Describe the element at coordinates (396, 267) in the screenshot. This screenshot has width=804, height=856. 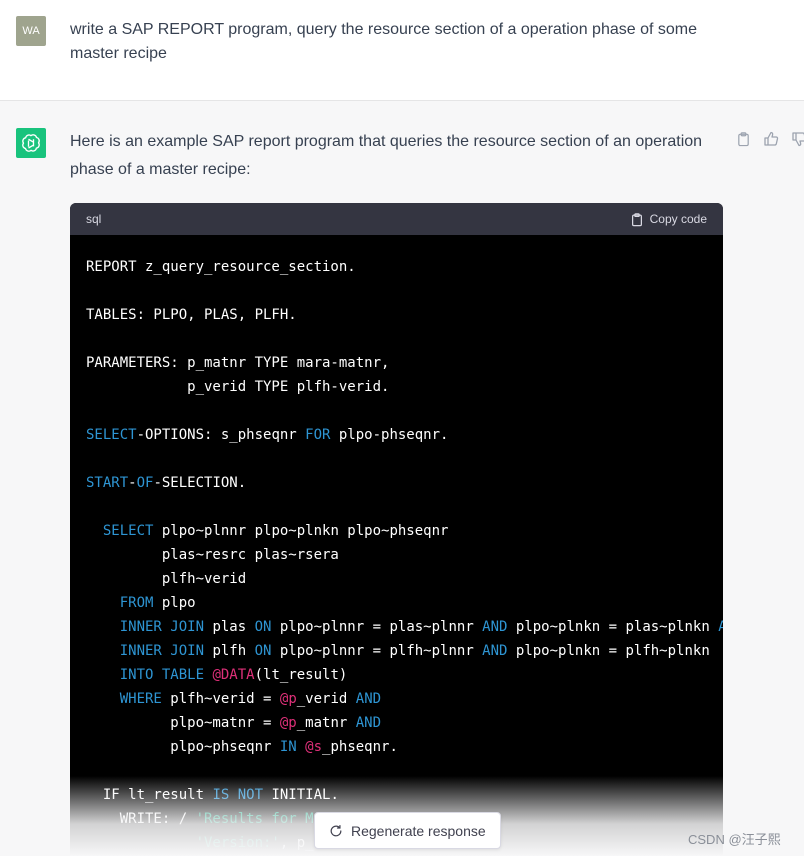
I see `code-line: REPORT z_query_resource_section.` at that location.